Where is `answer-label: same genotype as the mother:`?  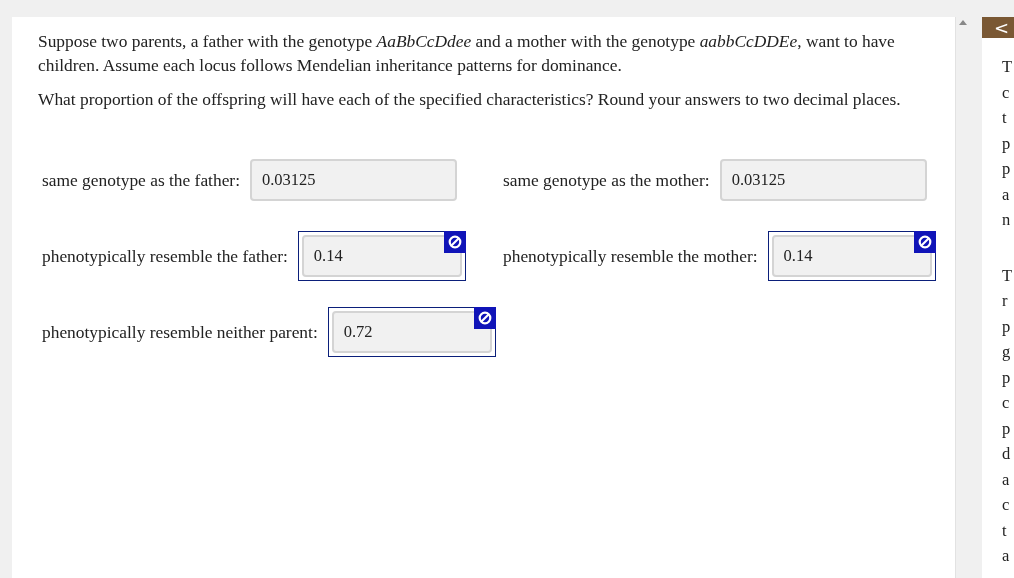
answer-label: same genotype as the mother: is located at coordinates (606, 180).